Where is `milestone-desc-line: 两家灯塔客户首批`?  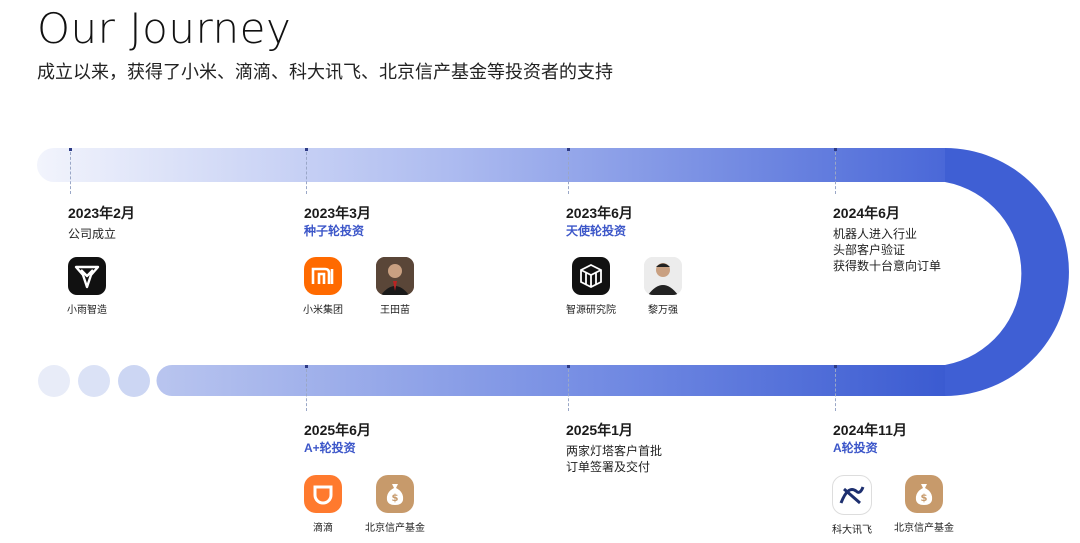 milestone-desc-line: 两家灯塔客户首批 is located at coordinates (614, 451).